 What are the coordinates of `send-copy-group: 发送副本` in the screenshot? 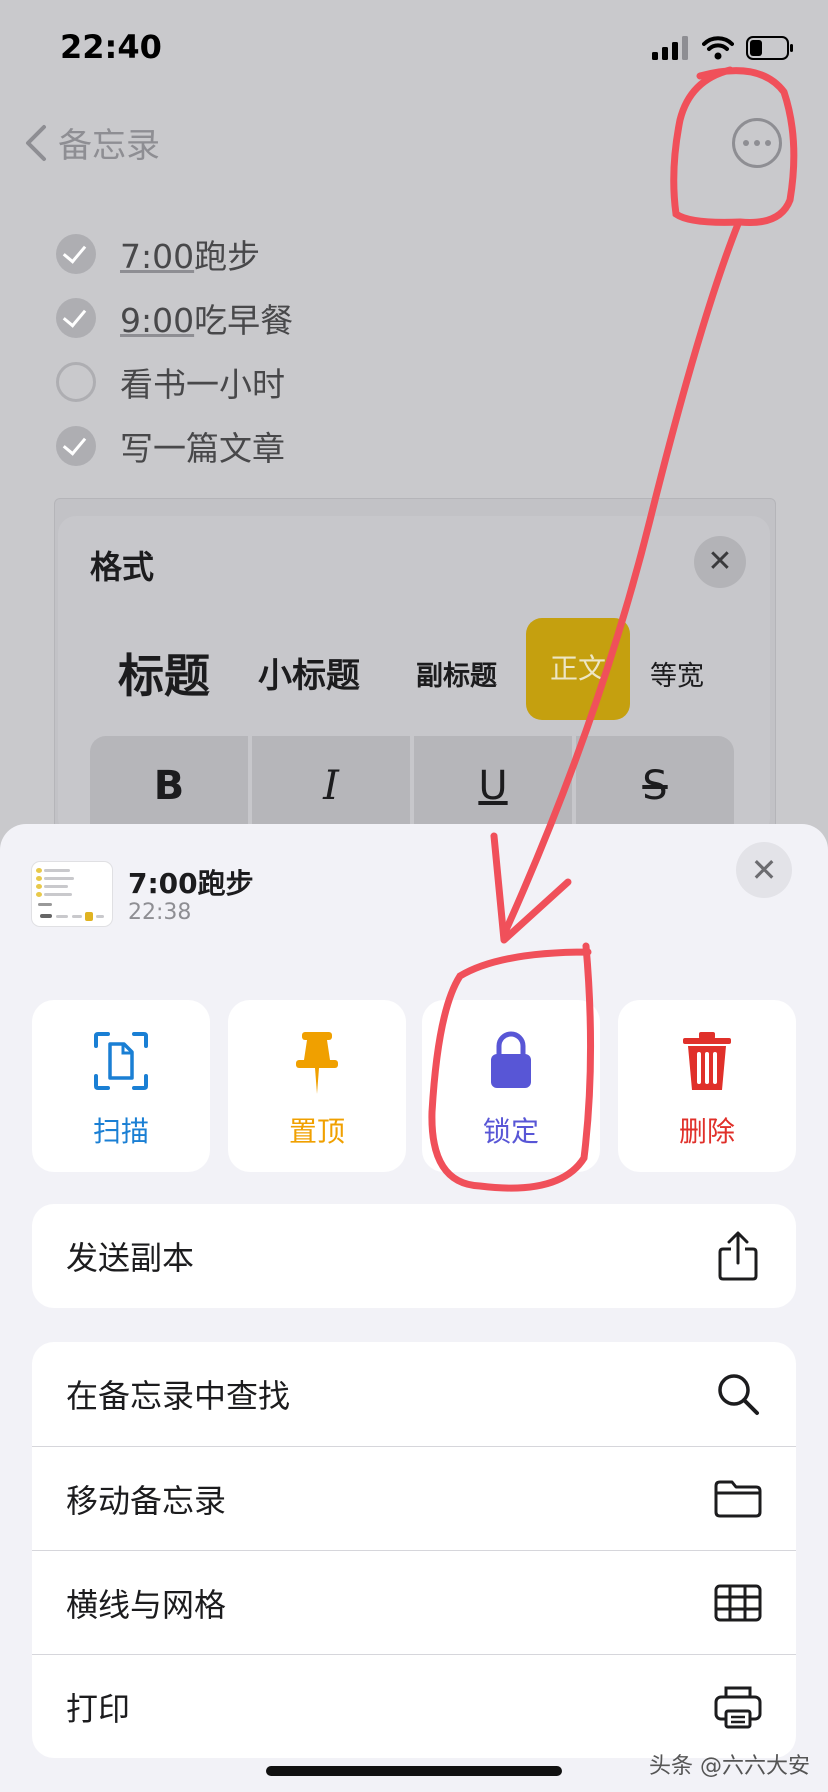 It's located at (414, 1256).